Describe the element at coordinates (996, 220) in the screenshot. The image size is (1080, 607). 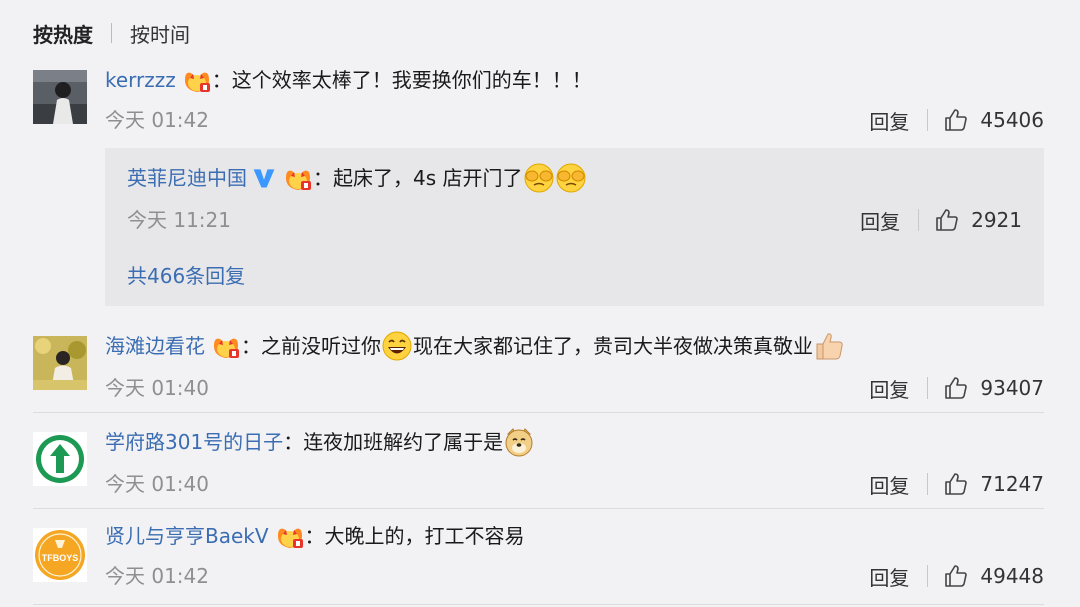
I see `like-count: 2921` at that location.